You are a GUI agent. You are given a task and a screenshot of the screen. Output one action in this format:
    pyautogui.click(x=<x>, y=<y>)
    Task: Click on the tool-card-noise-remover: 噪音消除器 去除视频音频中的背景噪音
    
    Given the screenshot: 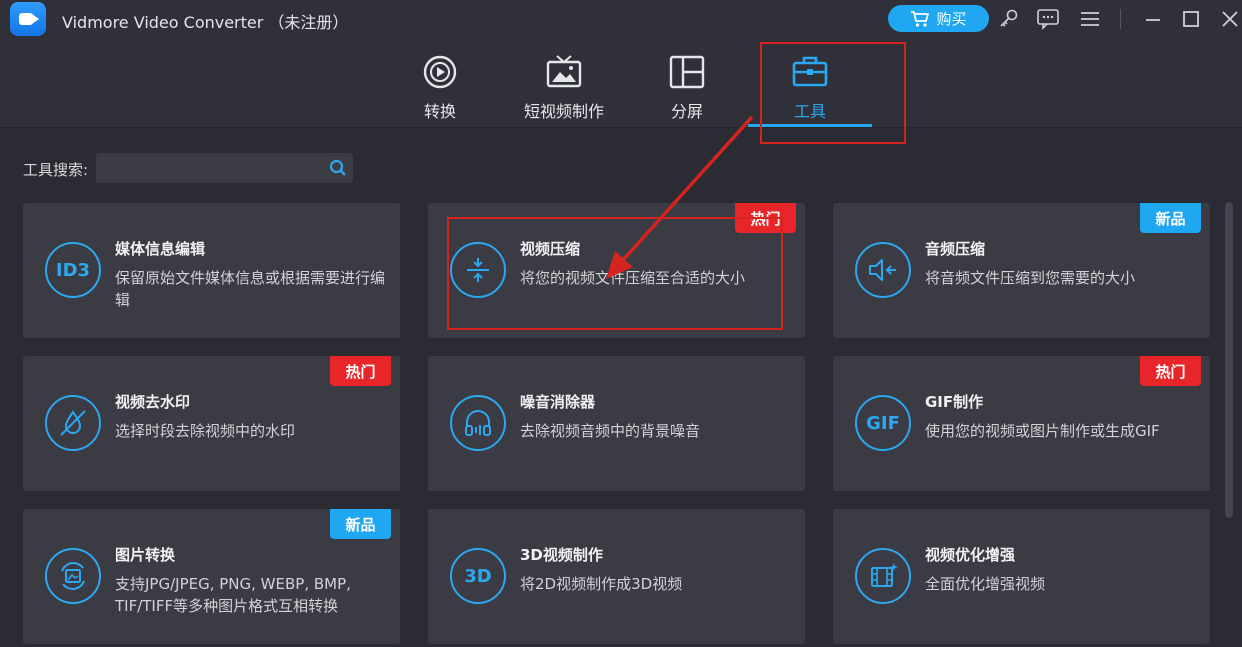 What is the action you would take?
    pyautogui.click(x=616, y=423)
    